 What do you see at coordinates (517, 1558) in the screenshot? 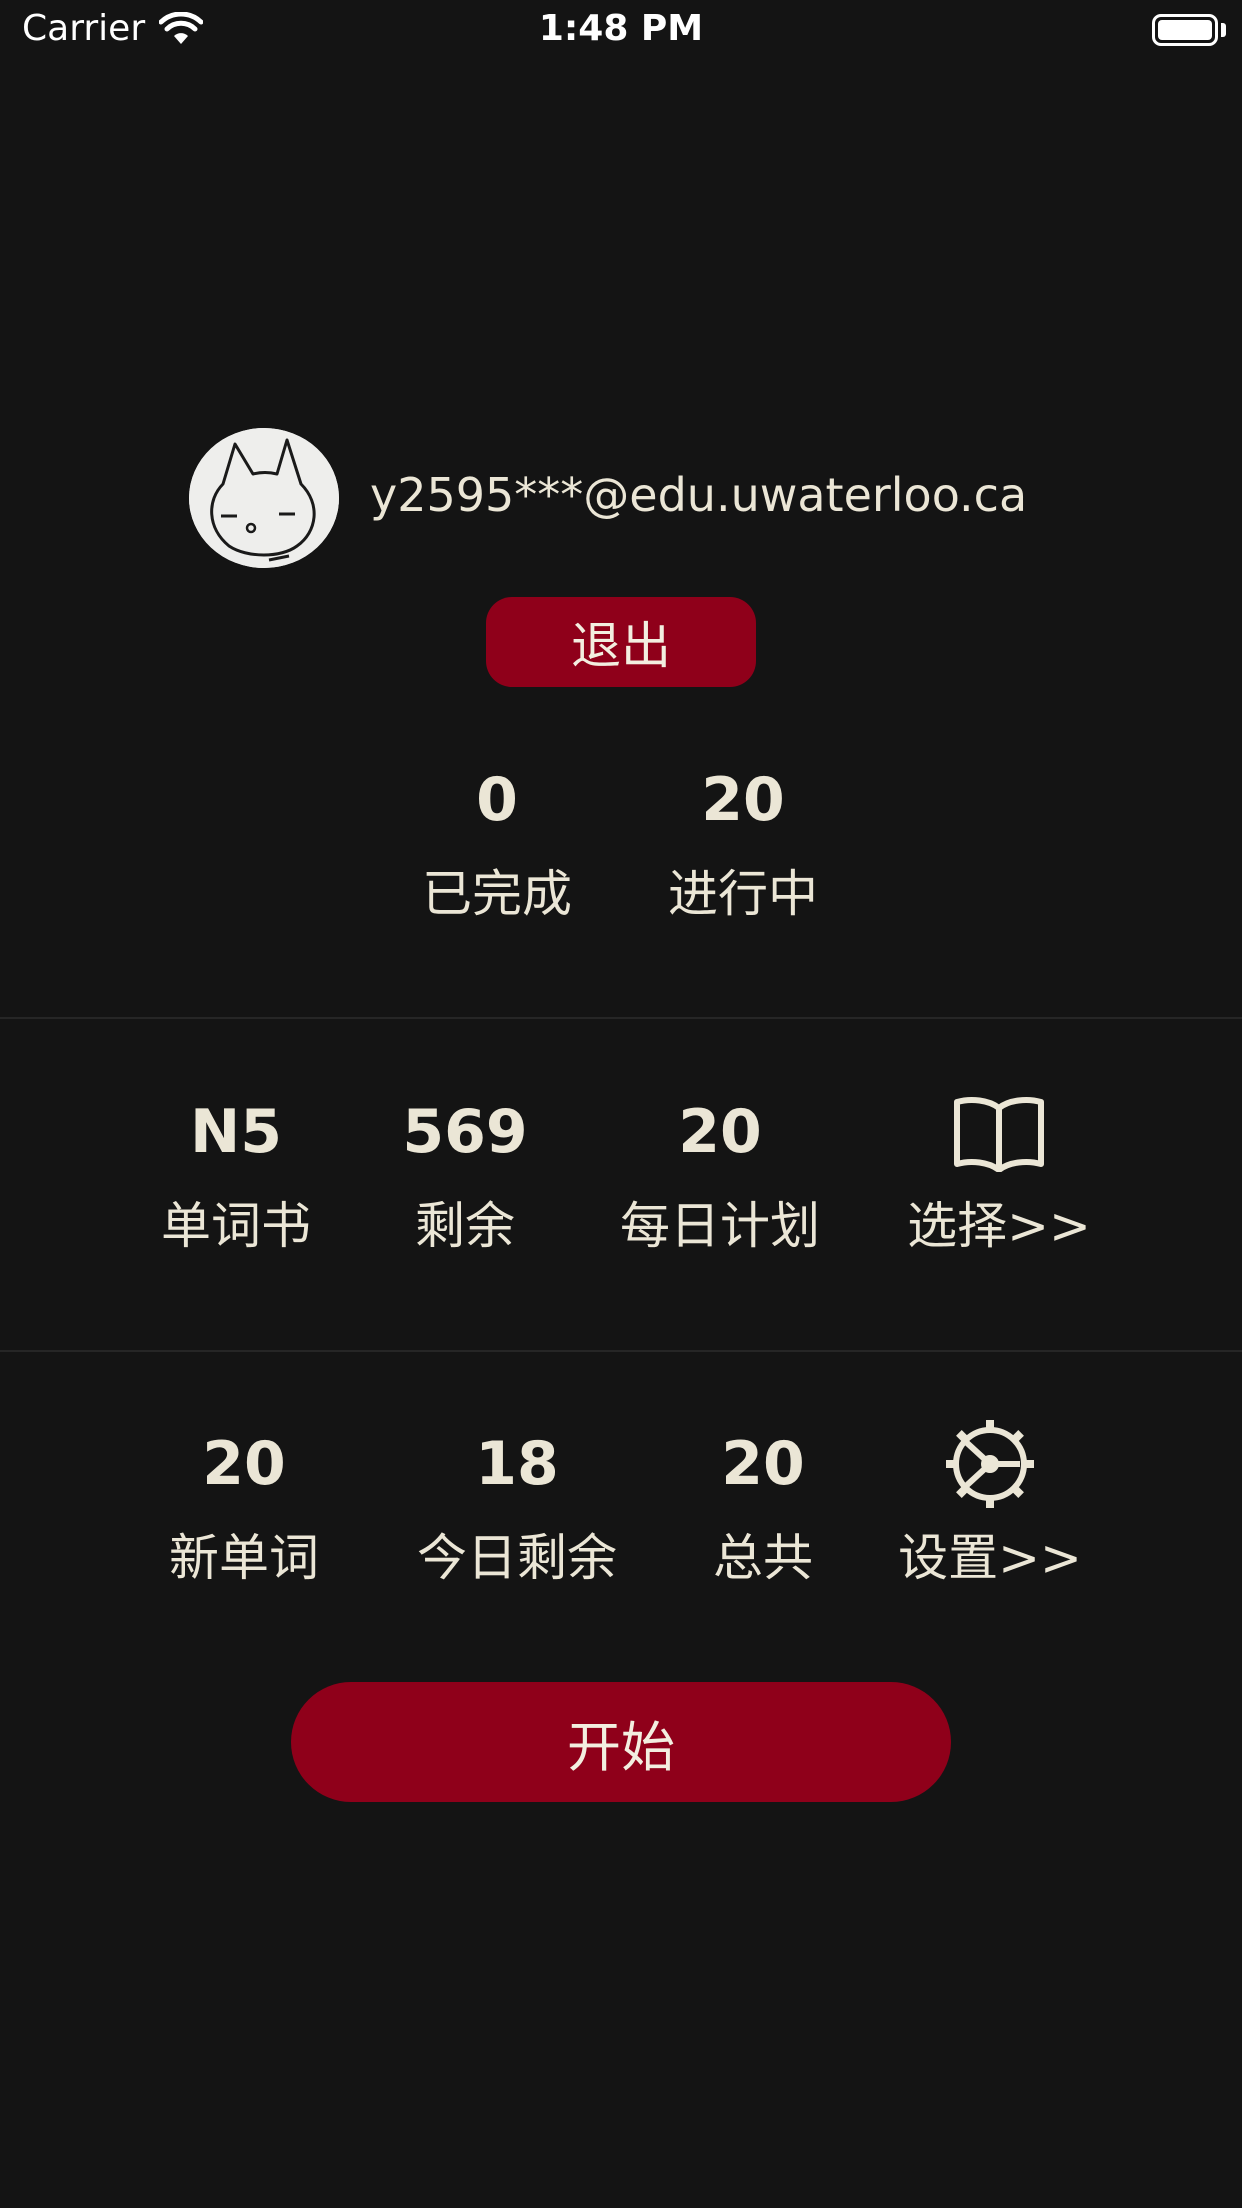
I see `today-remaining-label: 今日剩余` at bounding box center [517, 1558].